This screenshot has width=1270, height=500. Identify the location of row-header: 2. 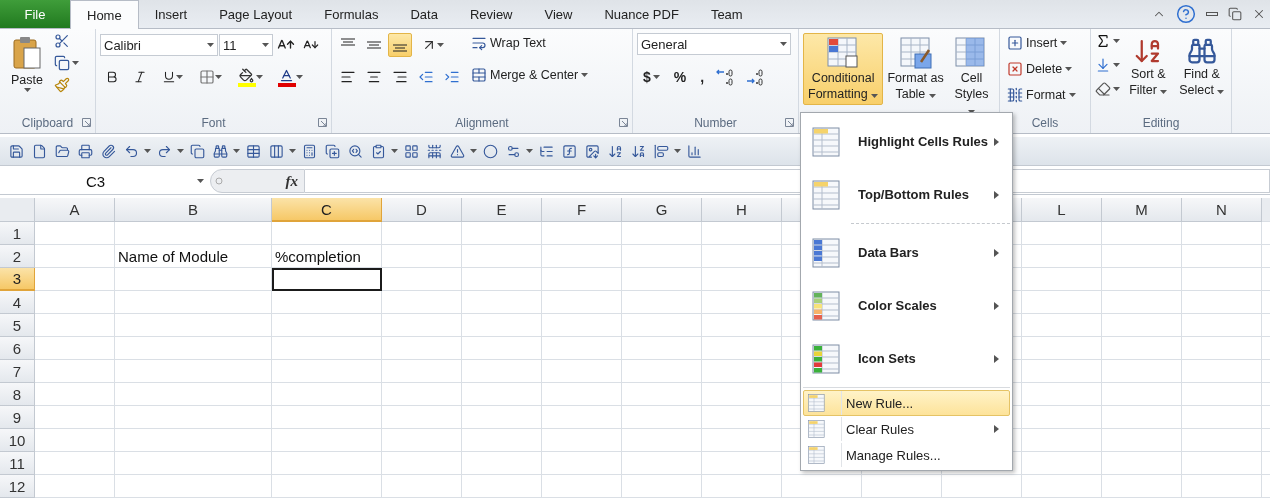
(17, 256).